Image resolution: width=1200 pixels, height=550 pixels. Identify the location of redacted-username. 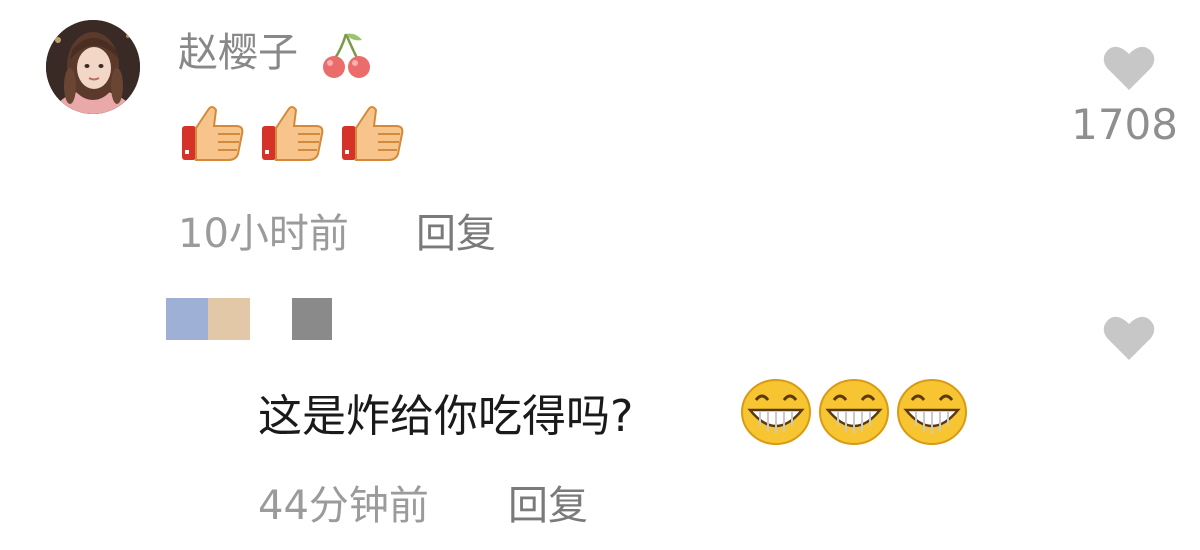
(251, 320).